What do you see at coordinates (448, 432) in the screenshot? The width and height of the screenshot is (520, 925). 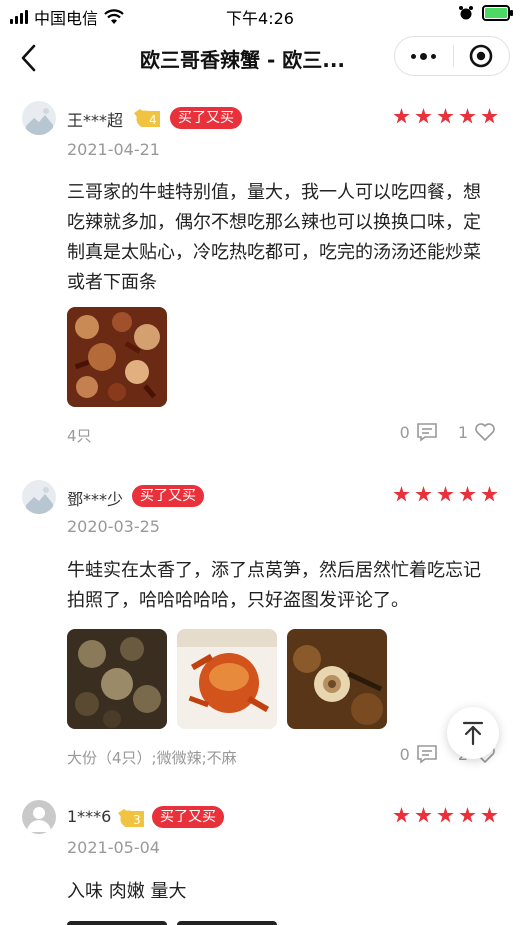 I see `review-actions: 0 1` at bounding box center [448, 432].